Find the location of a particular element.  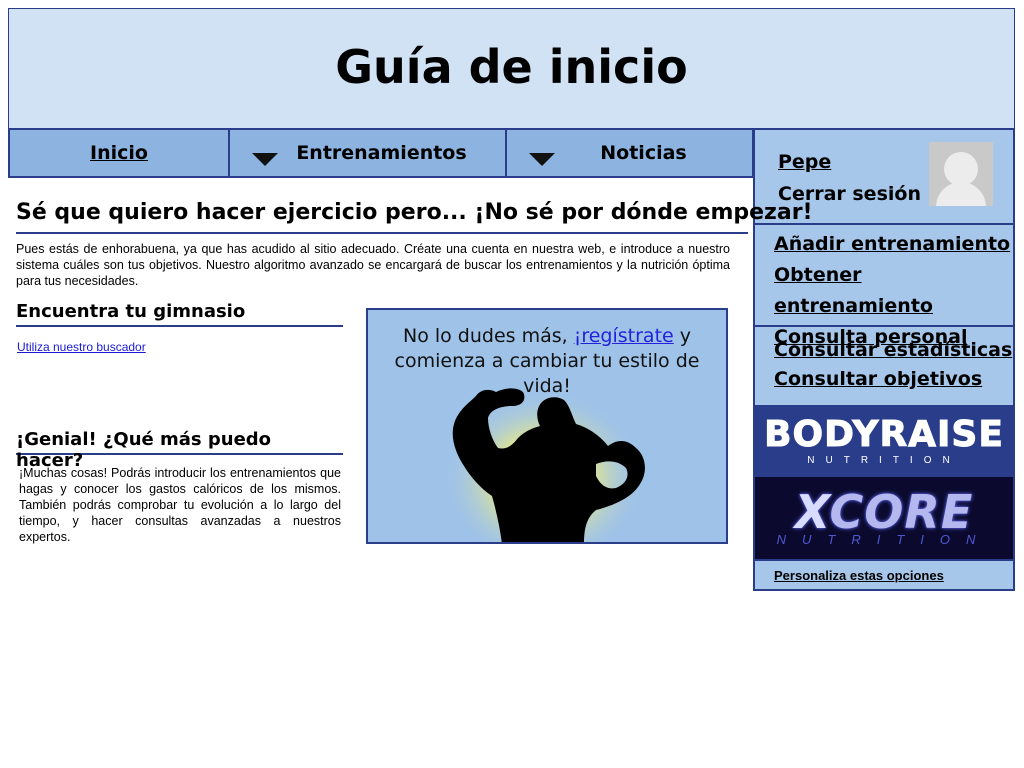

bodyraise-logo: BODYRAISE is located at coordinates (884, 434).